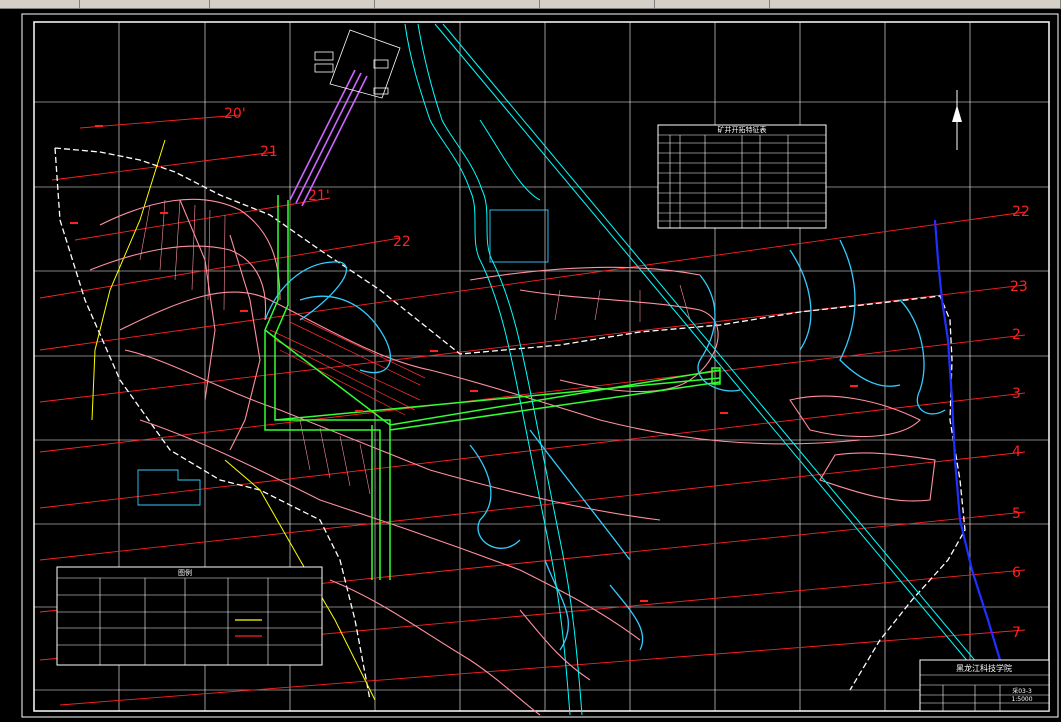 Image resolution: width=1061 pixels, height=722 pixels. What do you see at coordinates (235, 114) in the screenshot?
I see `section-label: 20'` at bounding box center [235, 114].